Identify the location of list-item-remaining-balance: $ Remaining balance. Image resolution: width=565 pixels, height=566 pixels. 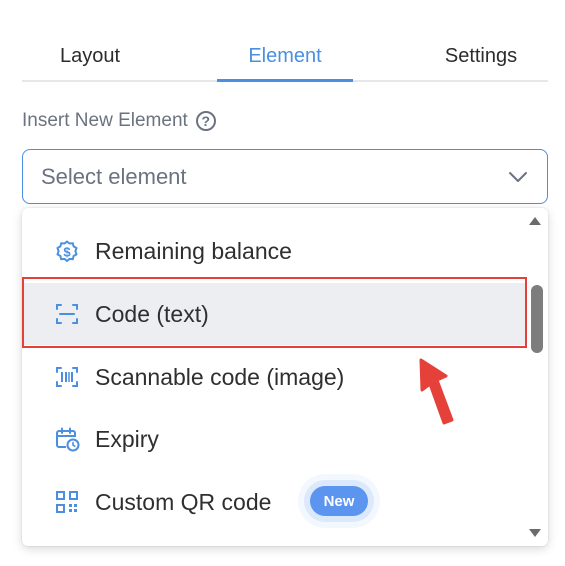
(274, 251).